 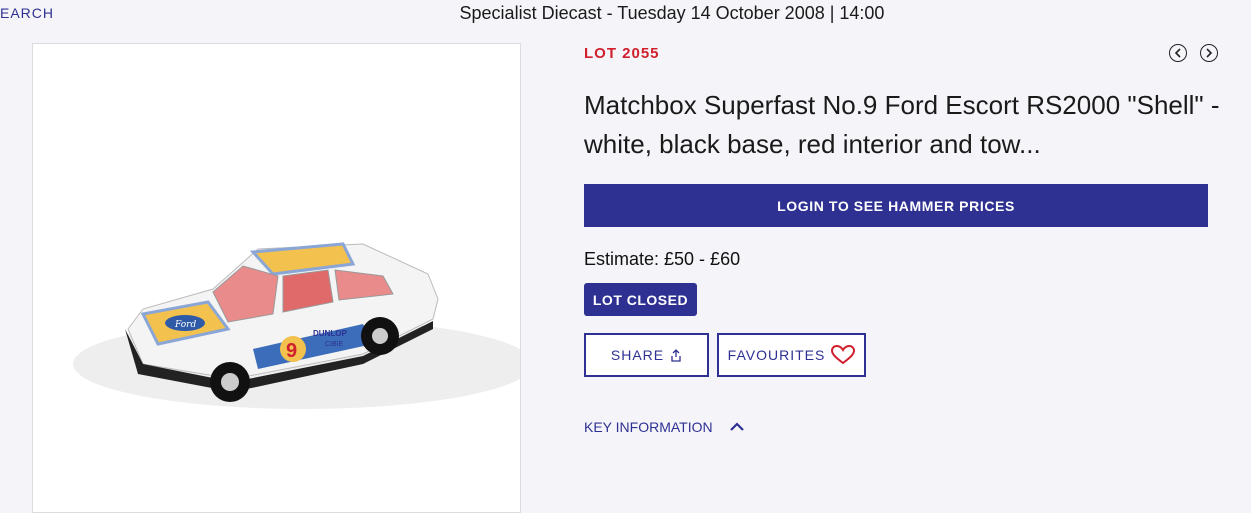 I want to click on heart-icon, so click(x=843, y=355).